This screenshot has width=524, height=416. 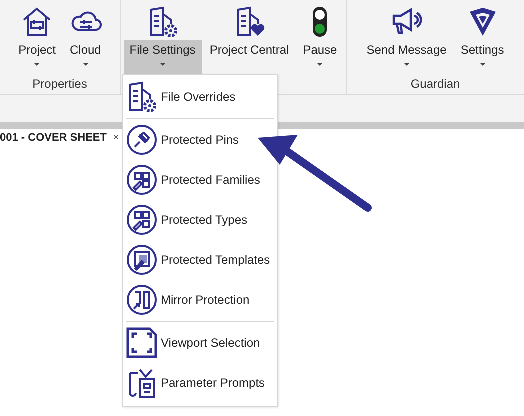 What do you see at coordinates (142, 343) in the screenshot?
I see `viewport-icon` at bounding box center [142, 343].